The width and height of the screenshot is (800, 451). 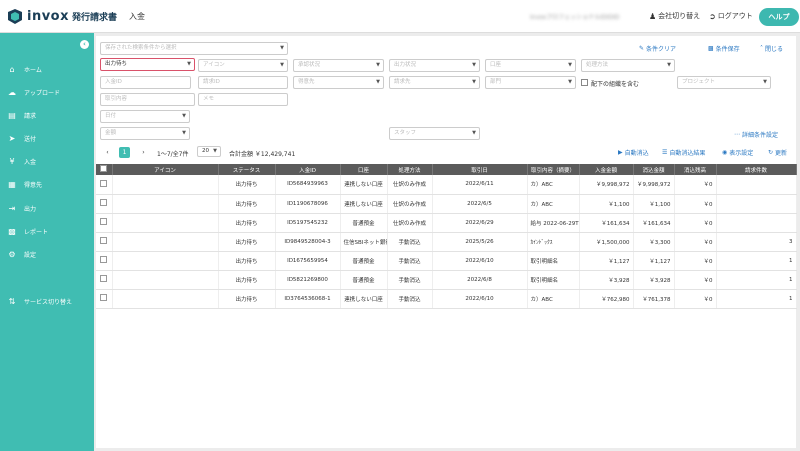 I want to click on deposit-id-cell: ID5197545232, so click(x=308, y=223).